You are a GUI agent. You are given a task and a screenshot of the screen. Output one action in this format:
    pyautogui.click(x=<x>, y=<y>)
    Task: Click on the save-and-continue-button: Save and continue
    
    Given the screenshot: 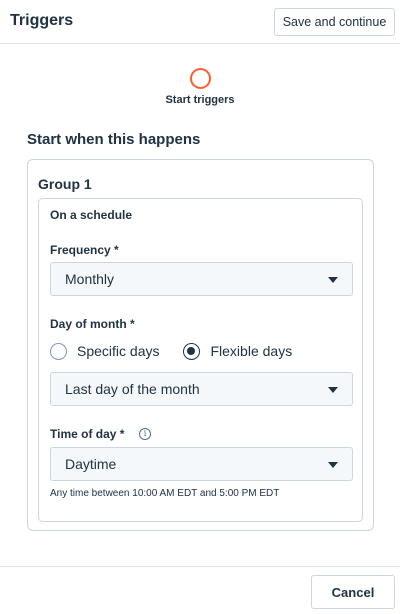 What is the action you would take?
    pyautogui.click(x=334, y=22)
    